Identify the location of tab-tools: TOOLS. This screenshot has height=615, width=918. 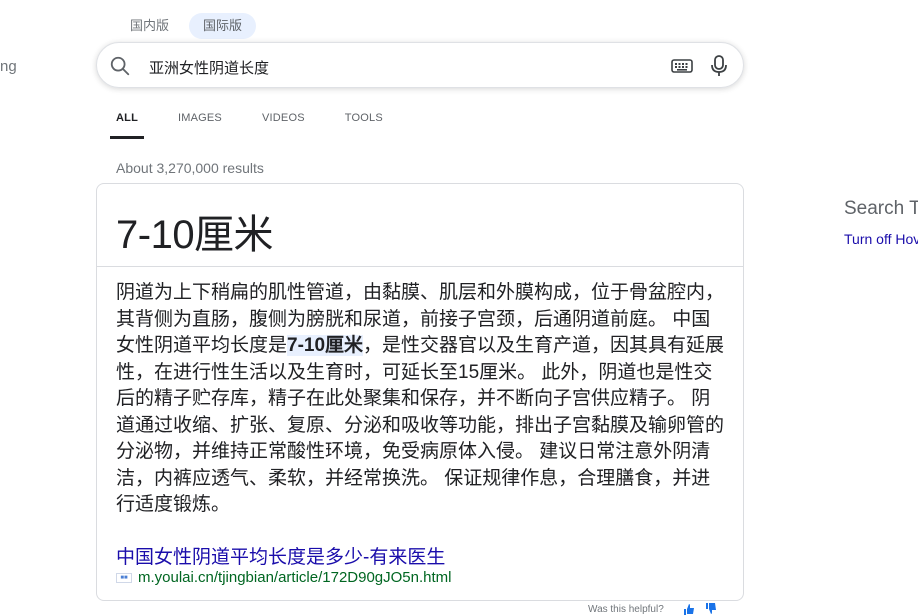
(364, 123).